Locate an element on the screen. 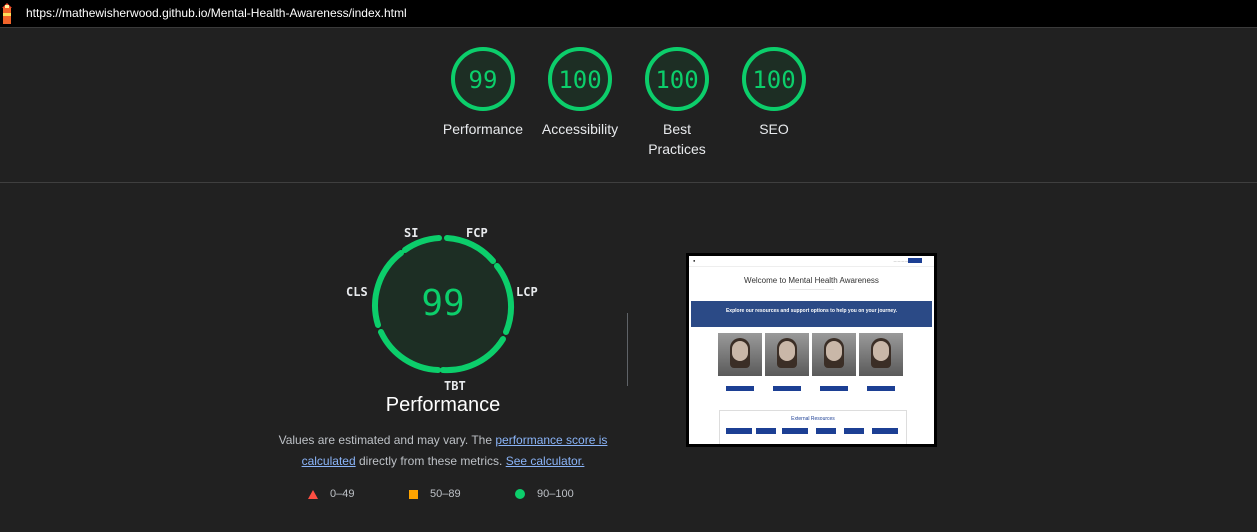 Image resolution: width=1257 pixels, height=532 pixels. metric-si-label: SI is located at coordinates (411, 233).